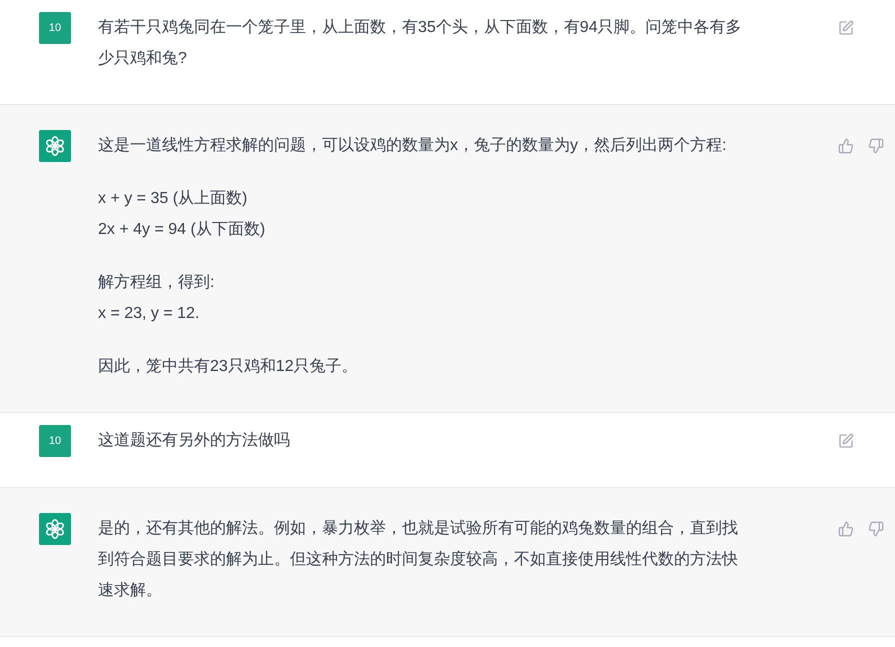 This screenshot has height=647, width=895. Describe the element at coordinates (228, 366) in the screenshot. I see `message-text: 因此，笼中共有23只鸡和12只兔子。` at that location.